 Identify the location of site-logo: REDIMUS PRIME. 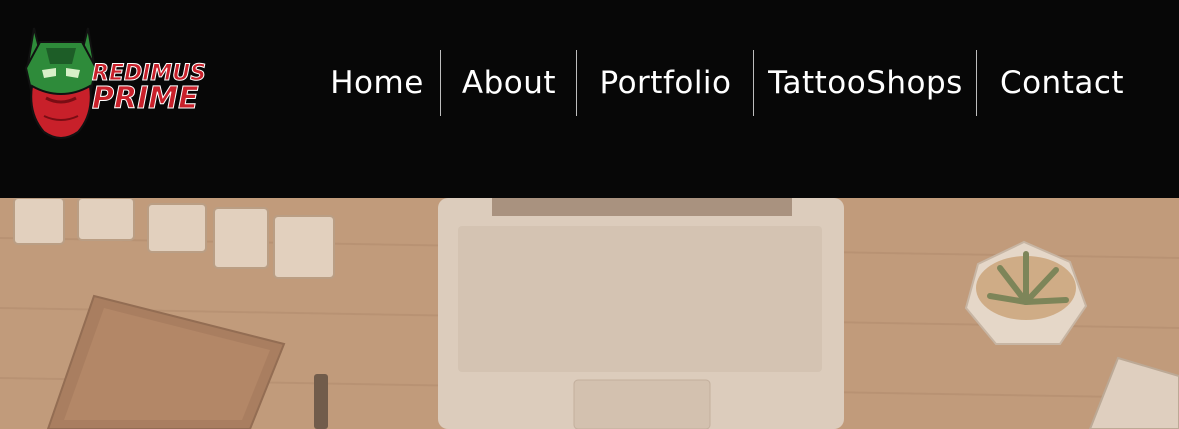
(115, 83).